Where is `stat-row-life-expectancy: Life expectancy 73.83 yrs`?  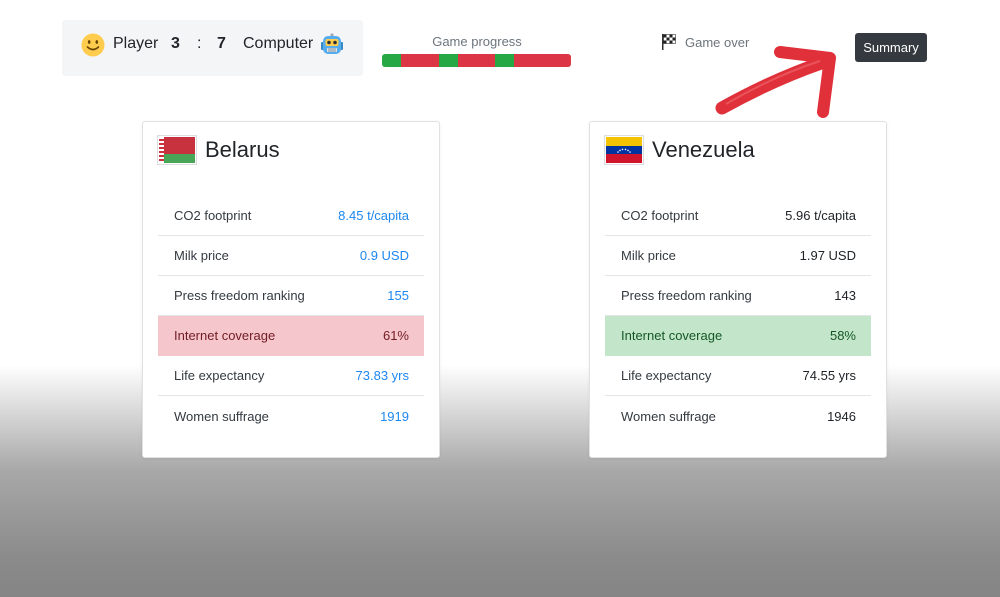
stat-row-life-expectancy: Life expectancy 73.83 yrs is located at coordinates (291, 376).